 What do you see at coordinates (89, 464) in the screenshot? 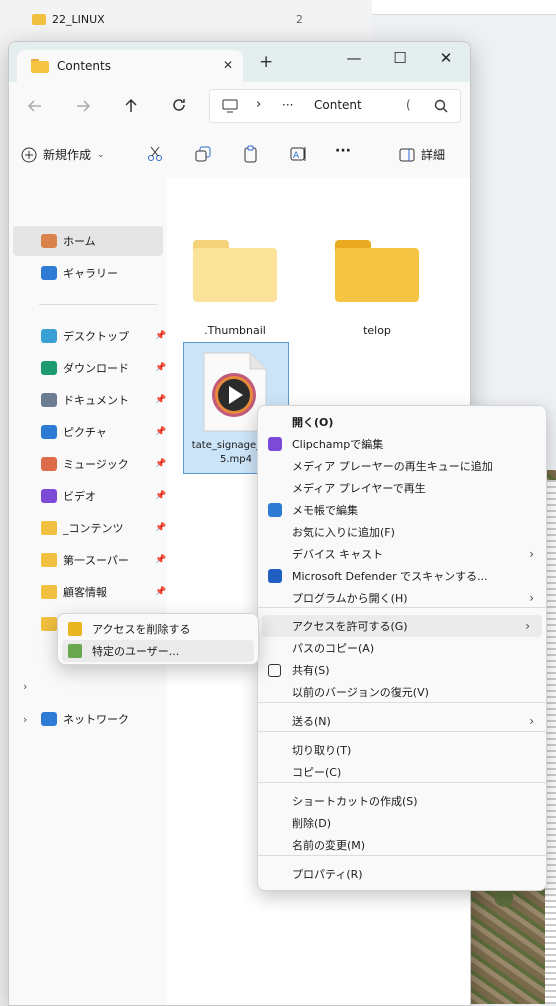
I see `sidebar-item-6: ミュージック 📌` at bounding box center [89, 464].